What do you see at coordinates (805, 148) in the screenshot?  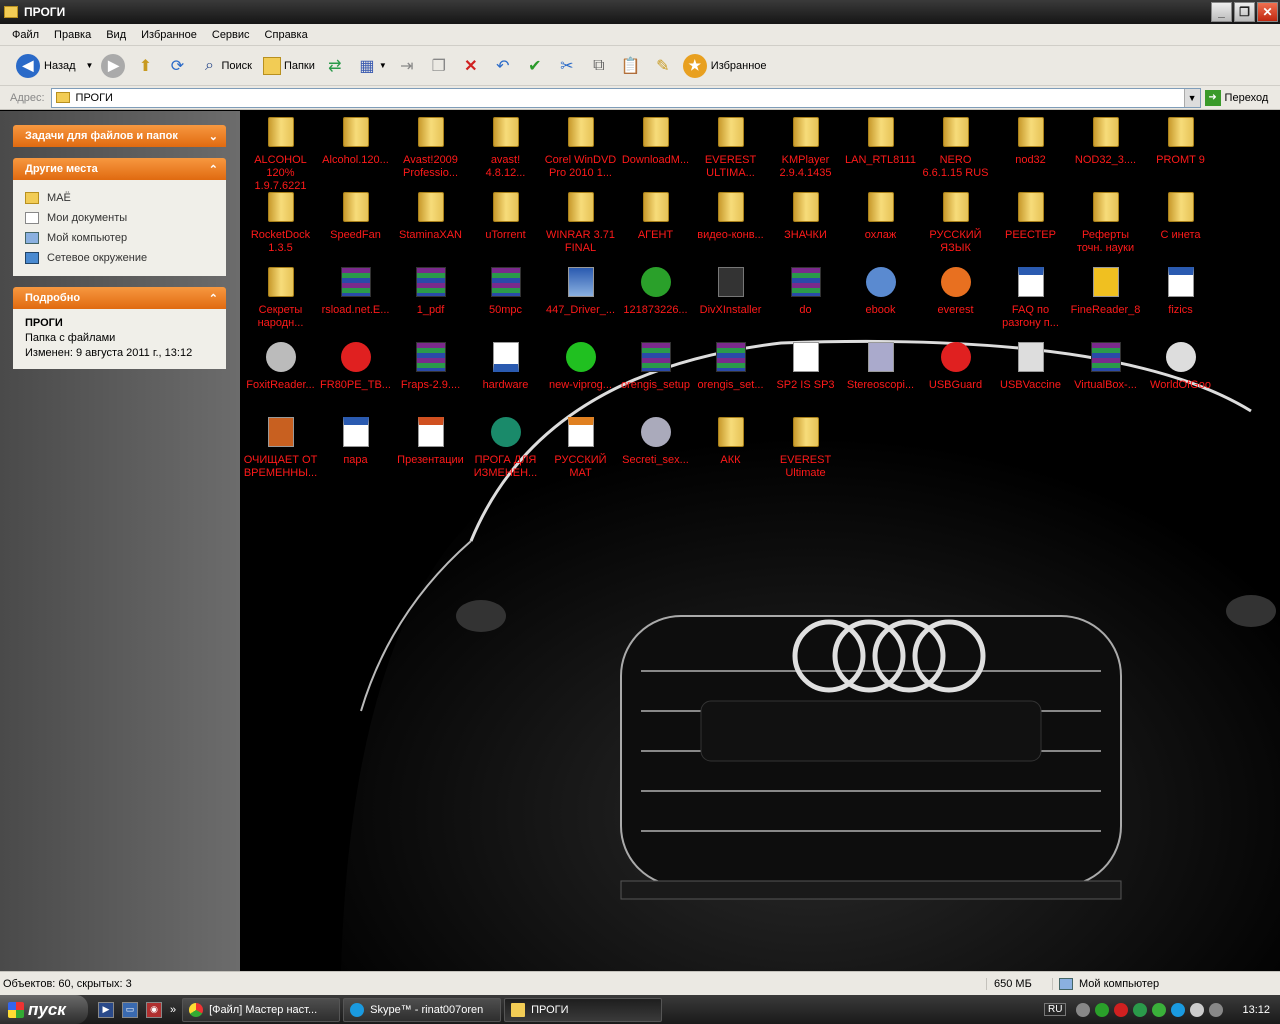 I see `file-item: KMPlayer 2.9.4.1435` at bounding box center [805, 148].